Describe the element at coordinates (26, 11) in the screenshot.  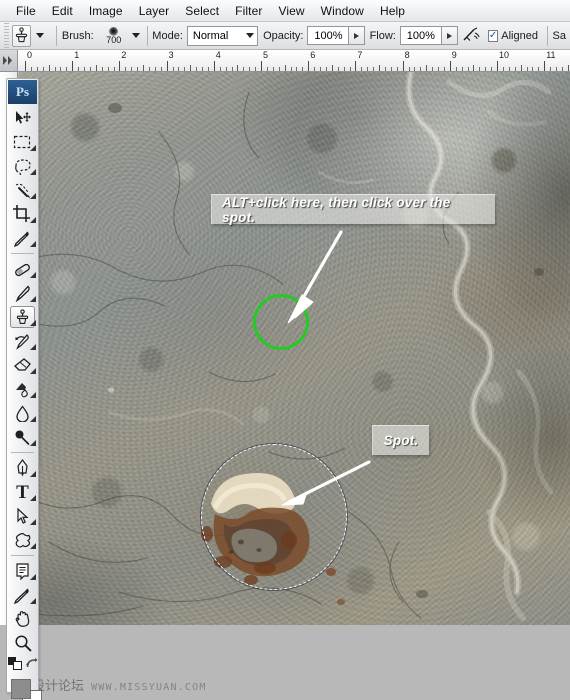
I see `menu-file: File` at that location.